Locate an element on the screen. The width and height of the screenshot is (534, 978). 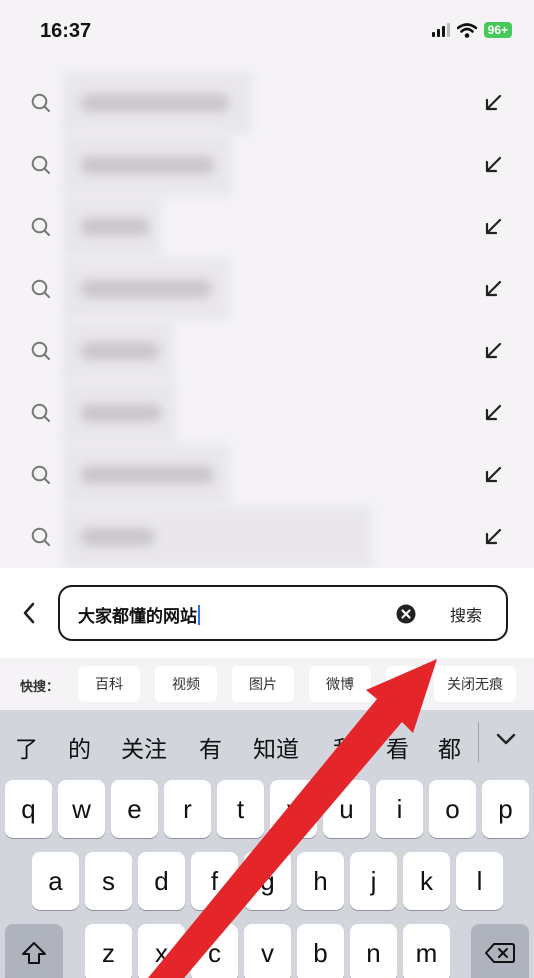
key-h: h is located at coordinates (320, 881).